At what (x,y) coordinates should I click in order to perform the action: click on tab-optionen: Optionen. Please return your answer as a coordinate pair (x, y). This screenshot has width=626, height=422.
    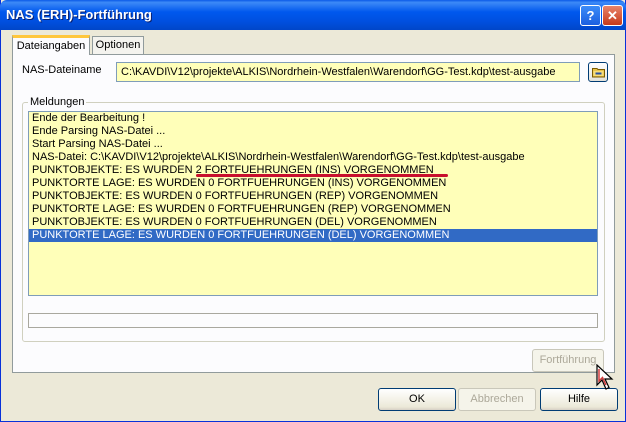
    Looking at the image, I should click on (118, 45).